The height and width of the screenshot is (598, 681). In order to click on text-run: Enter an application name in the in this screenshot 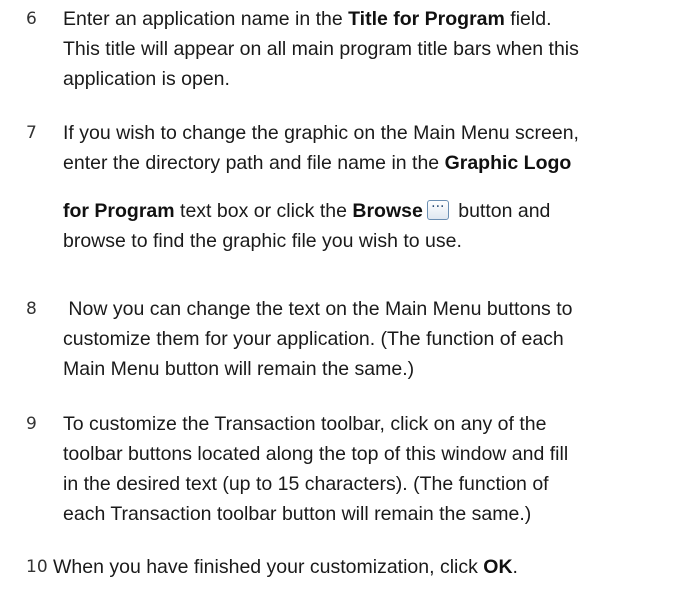, I will do `click(206, 19)`.